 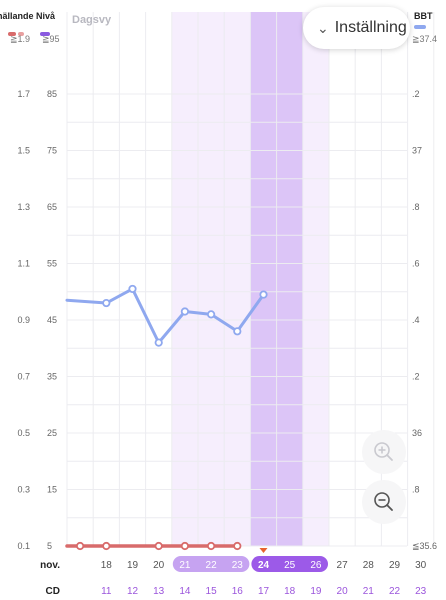 I want to click on date-label: 20, so click(x=159, y=565).